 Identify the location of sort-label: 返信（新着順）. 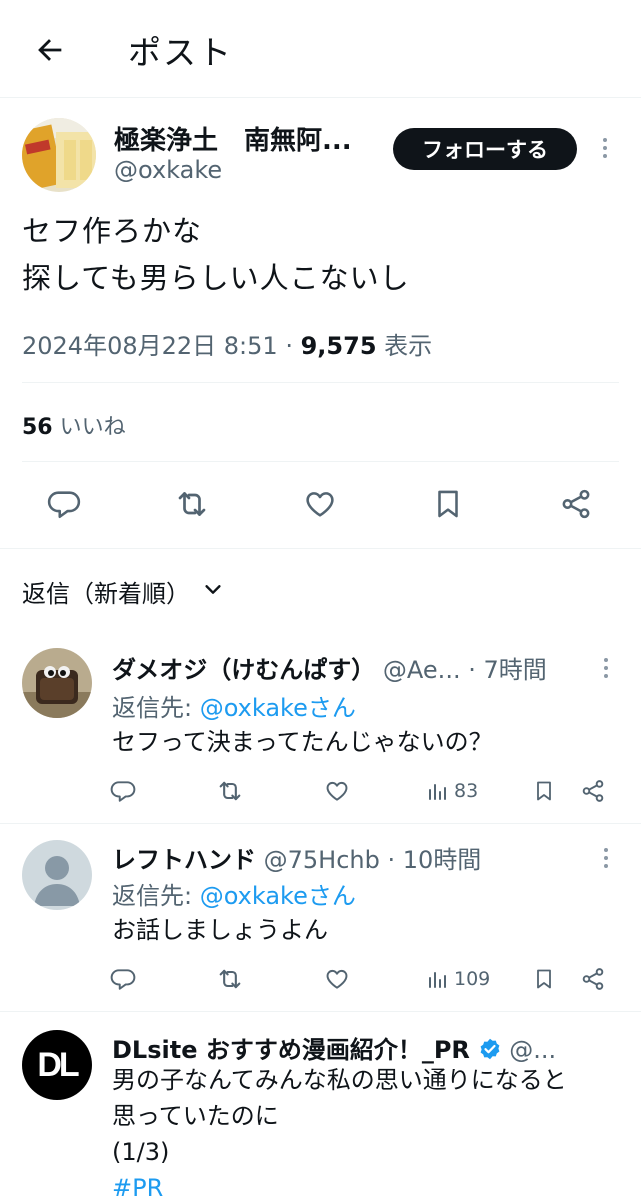
(106, 594).